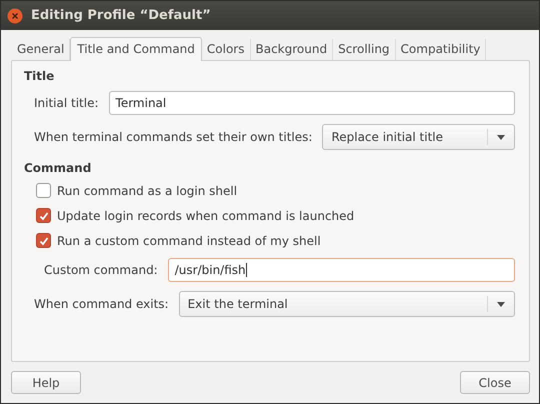  What do you see at coordinates (121, 15) in the screenshot?
I see `window-title: Editing Profile “Default”` at bounding box center [121, 15].